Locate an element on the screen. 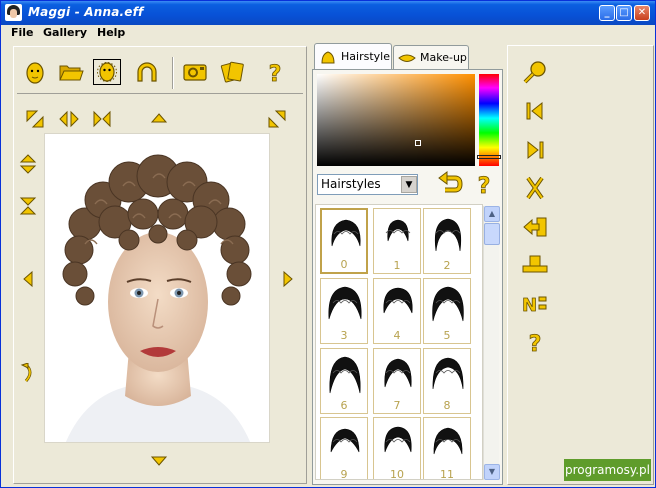 Image resolution: width=656 pixels, height=488 pixels. hairstyle-thumbnail: 6 is located at coordinates (344, 381).